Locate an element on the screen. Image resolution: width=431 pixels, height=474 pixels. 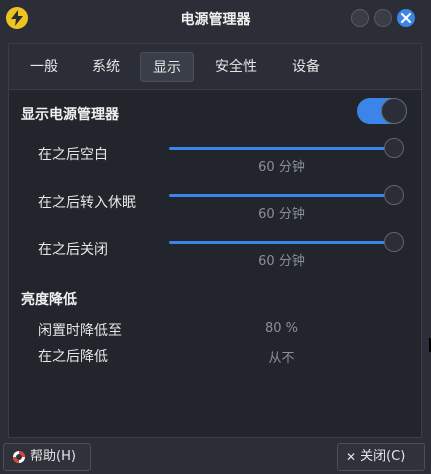
close-icon is located at coordinates (406, 18).